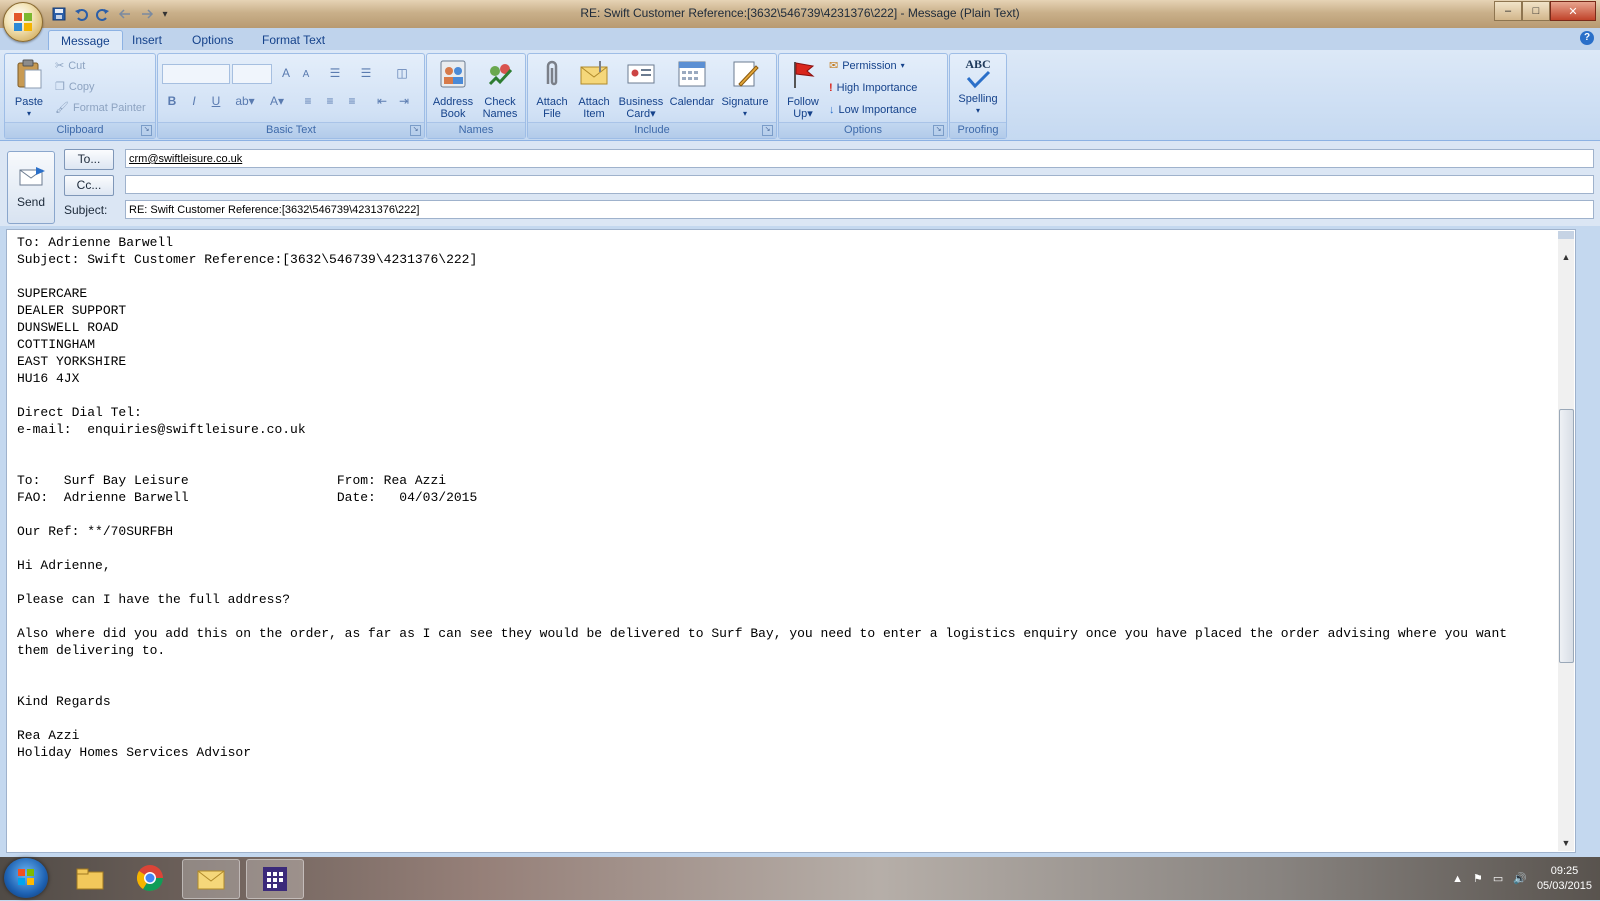 This screenshot has width=1600, height=901. What do you see at coordinates (32, 176) in the screenshot?
I see `send-icon` at bounding box center [32, 176].